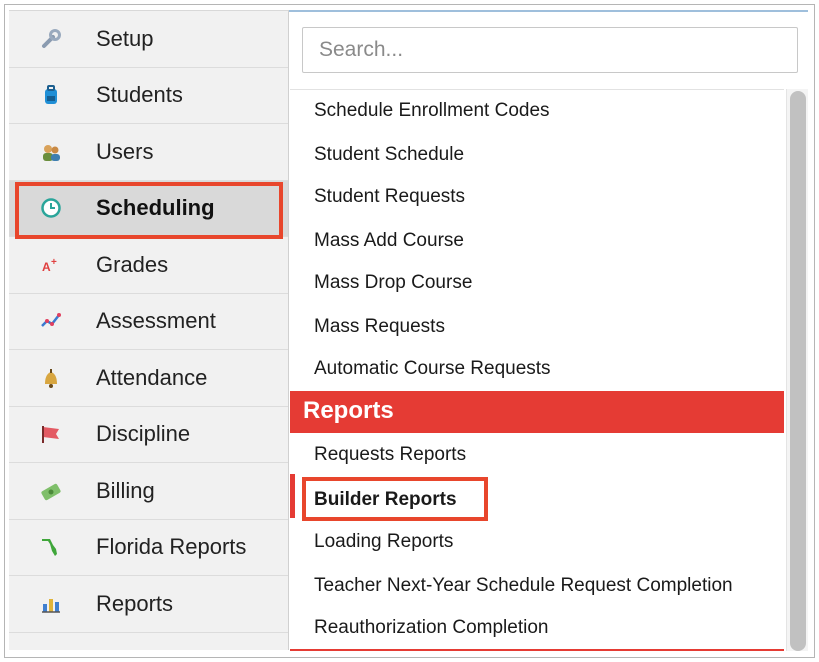 The width and height of the screenshot is (819, 662). I want to click on sidebar-item-billing: Billing, so click(148, 491).